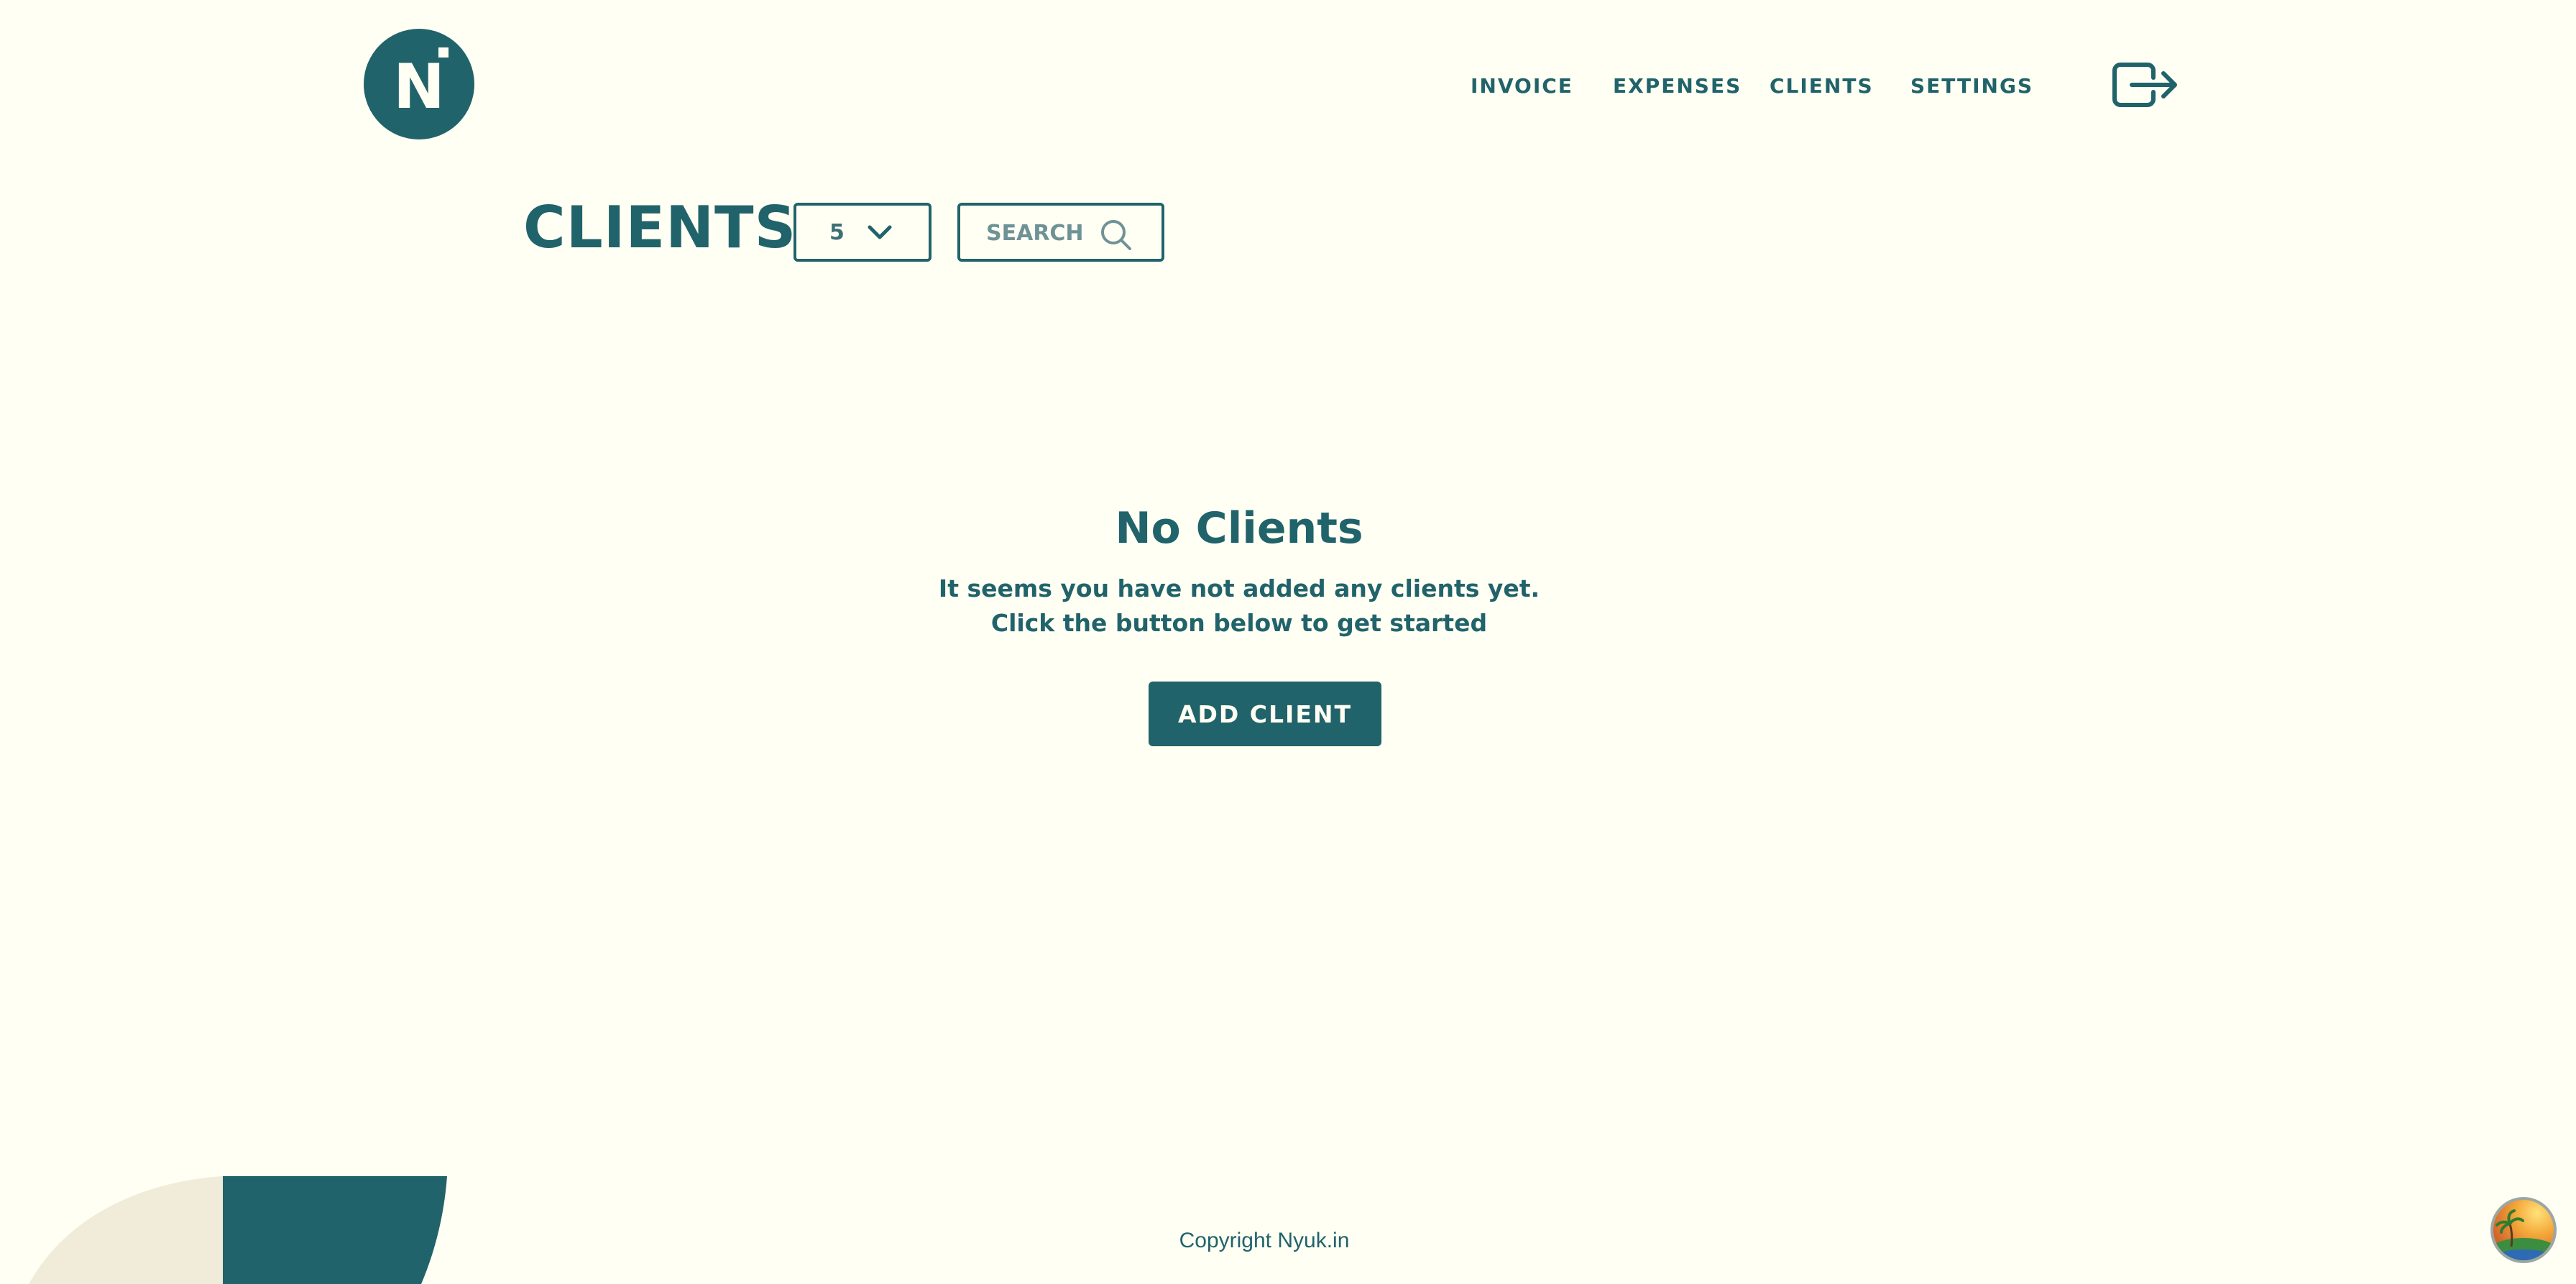 Image resolution: width=2576 pixels, height=1284 pixels. What do you see at coordinates (1239, 623) in the screenshot?
I see `empty-state-message-line2: Click the button below to get started` at bounding box center [1239, 623].